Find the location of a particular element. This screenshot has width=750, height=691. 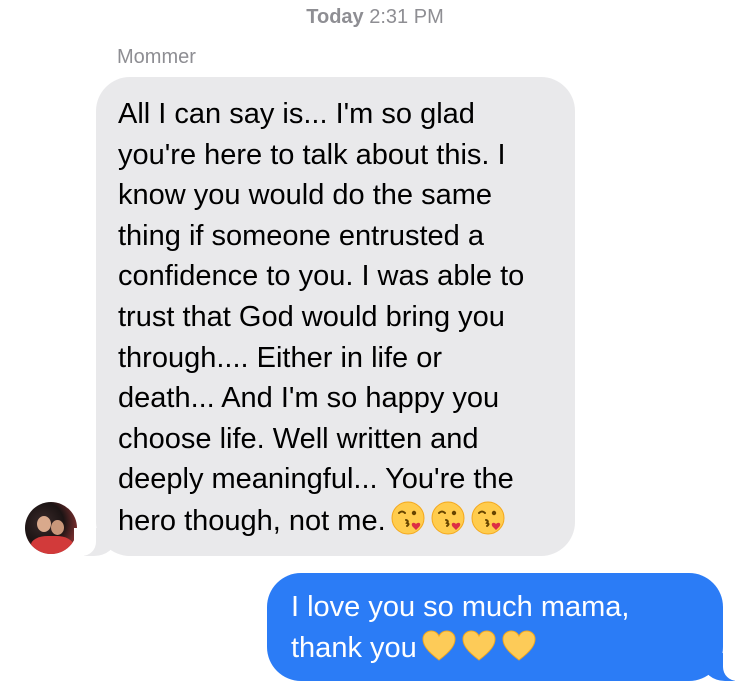

outgoing-message-bubble: I love you so much mama, thank you is located at coordinates (506, 627).